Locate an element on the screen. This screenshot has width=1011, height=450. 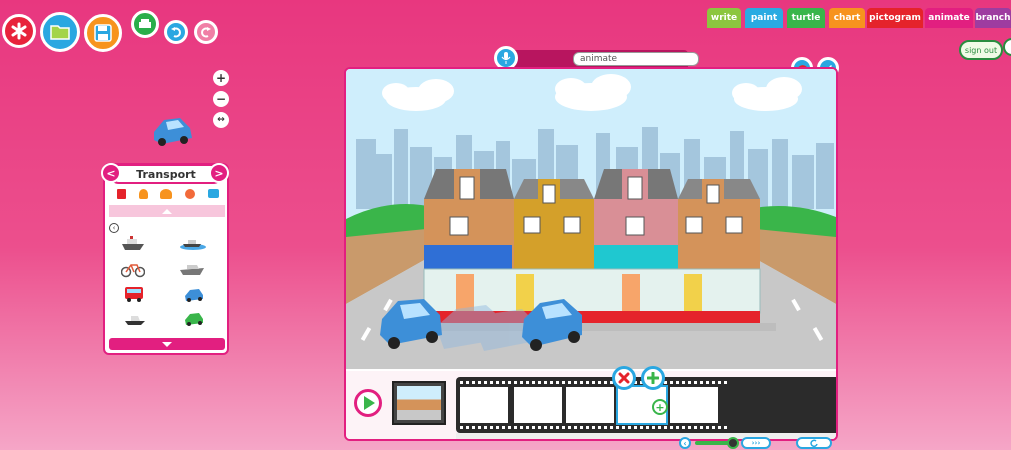
save-button is located at coordinates (103, 33).